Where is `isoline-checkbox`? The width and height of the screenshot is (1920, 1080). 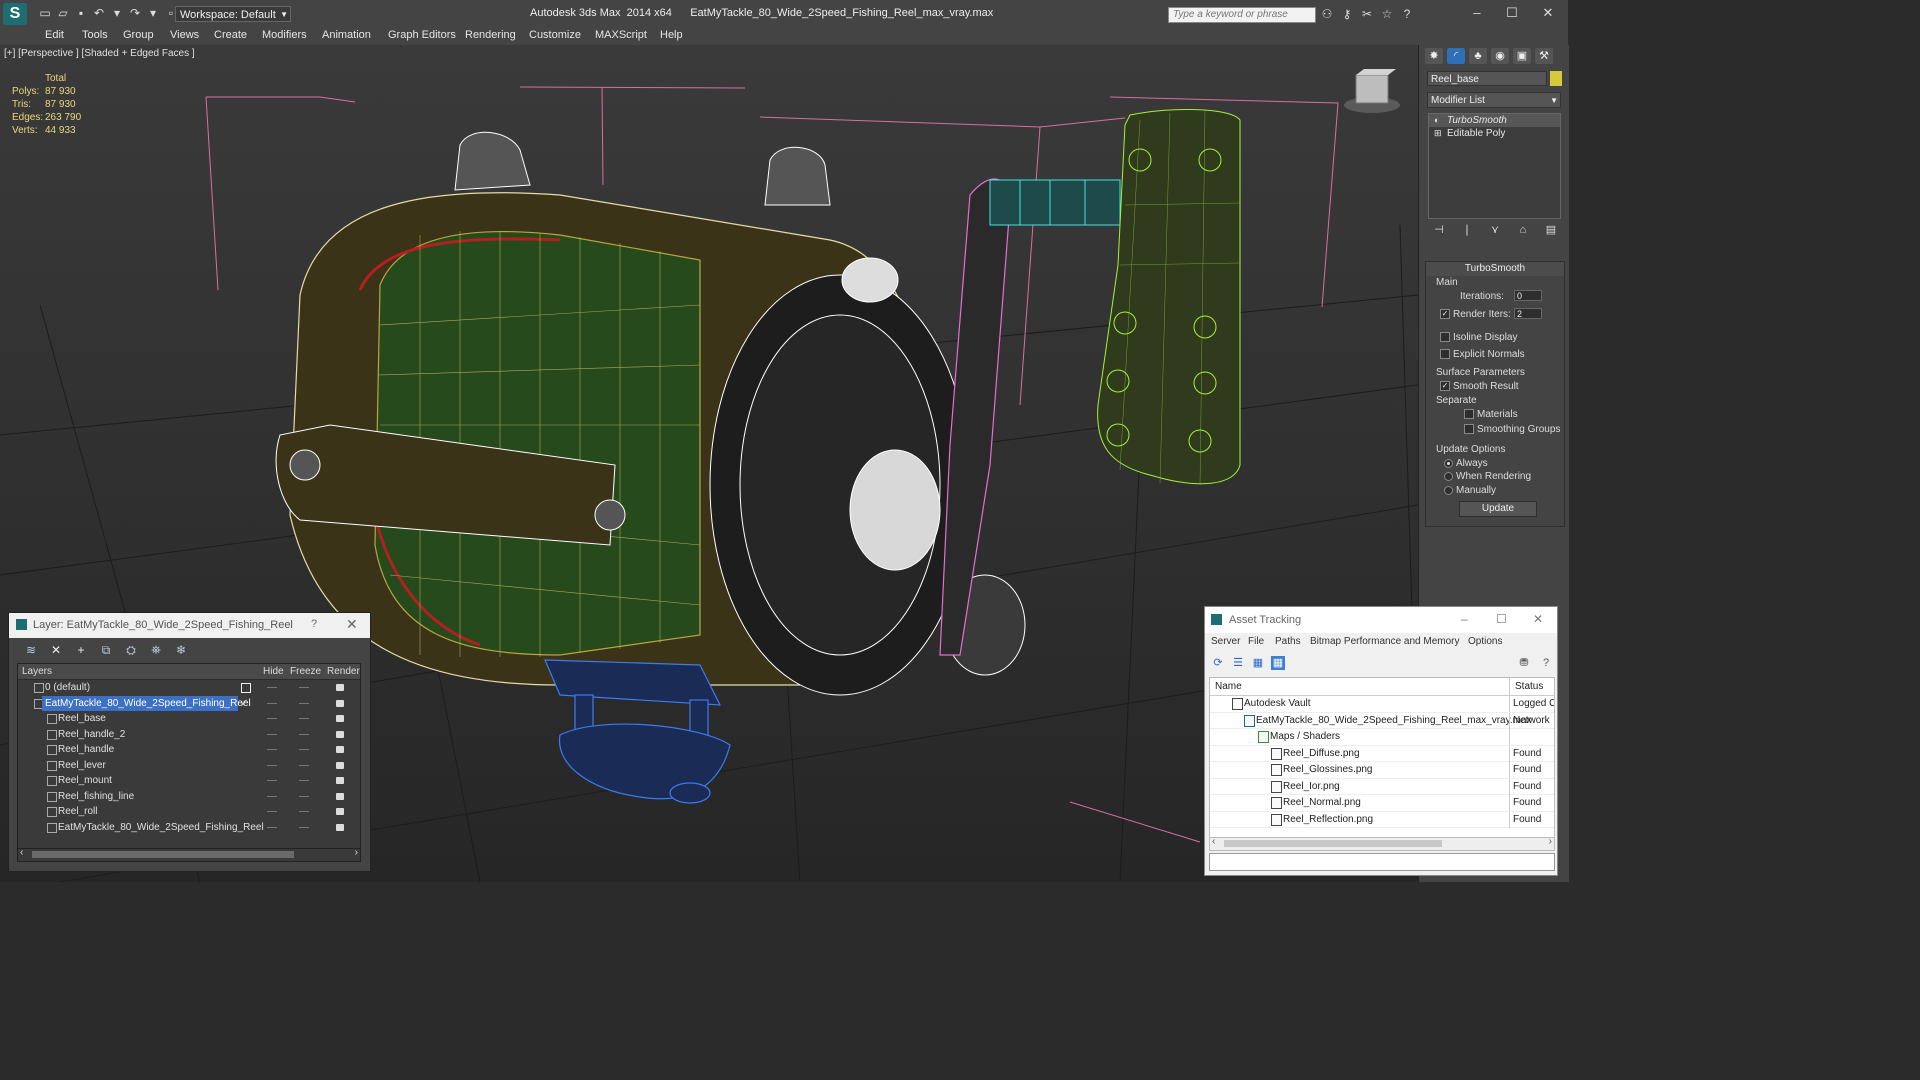
isoline-checkbox is located at coordinates (1445, 337).